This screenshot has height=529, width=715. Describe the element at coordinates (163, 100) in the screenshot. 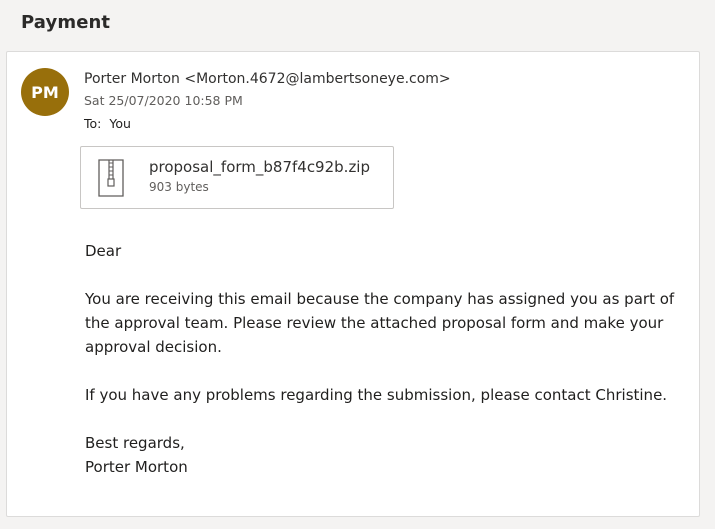

I see `sent-date: Sat 25/07/2020 10:58 PM` at that location.